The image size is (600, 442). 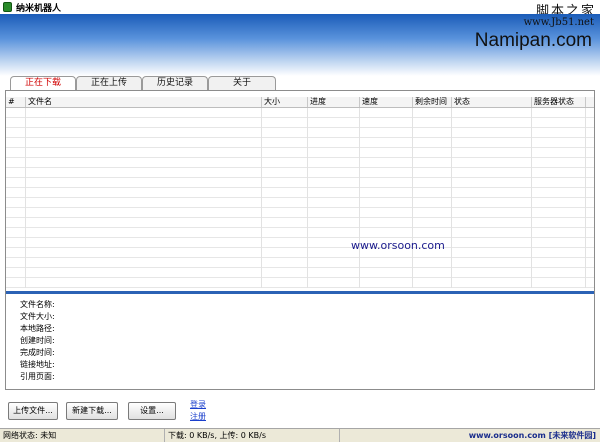 What do you see at coordinates (7, 7) in the screenshot?
I see `app-icon` at bounding box center [7, 7].